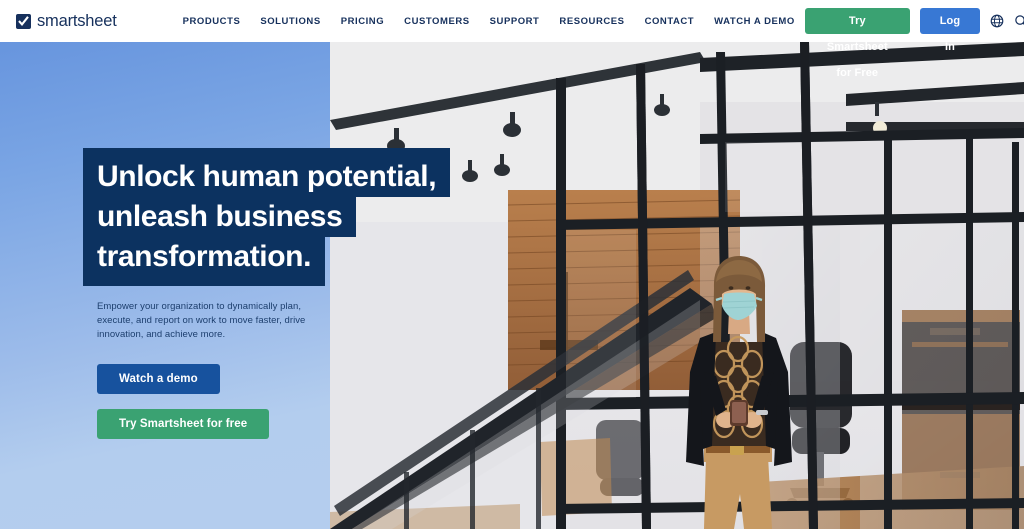  I want to click on try-smartsheet-free-button: Try Smartsheet for free, so click(183, 424).